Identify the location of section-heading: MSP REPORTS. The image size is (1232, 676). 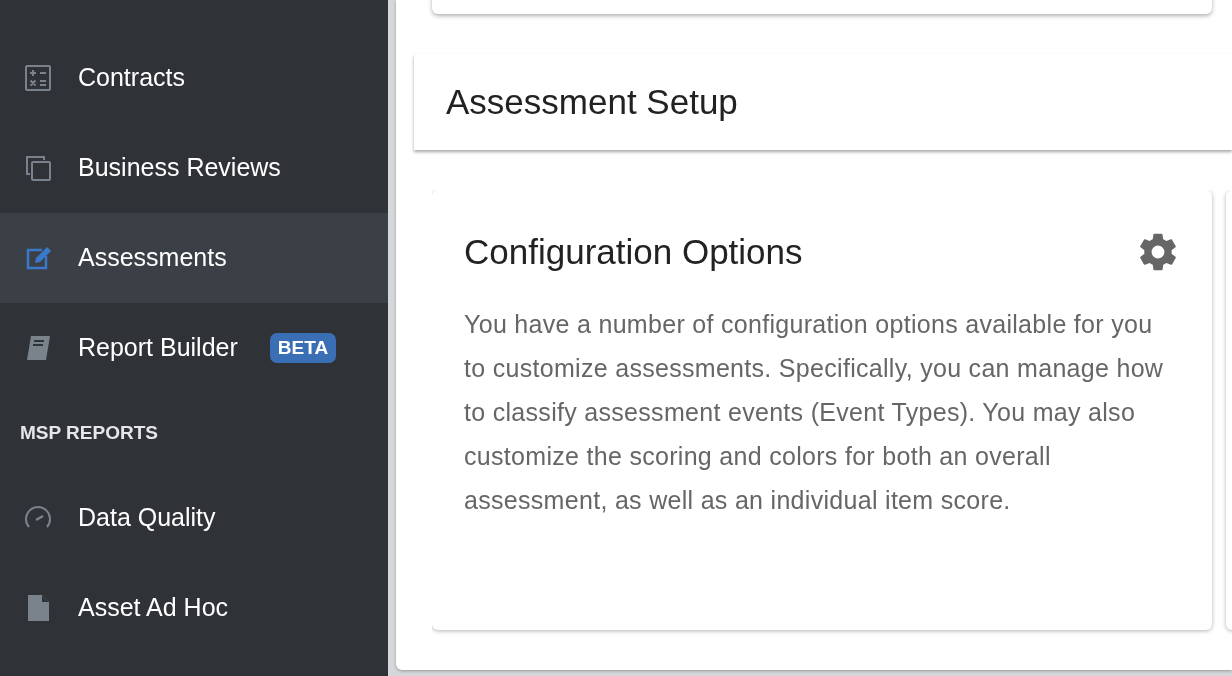
(89, 432).